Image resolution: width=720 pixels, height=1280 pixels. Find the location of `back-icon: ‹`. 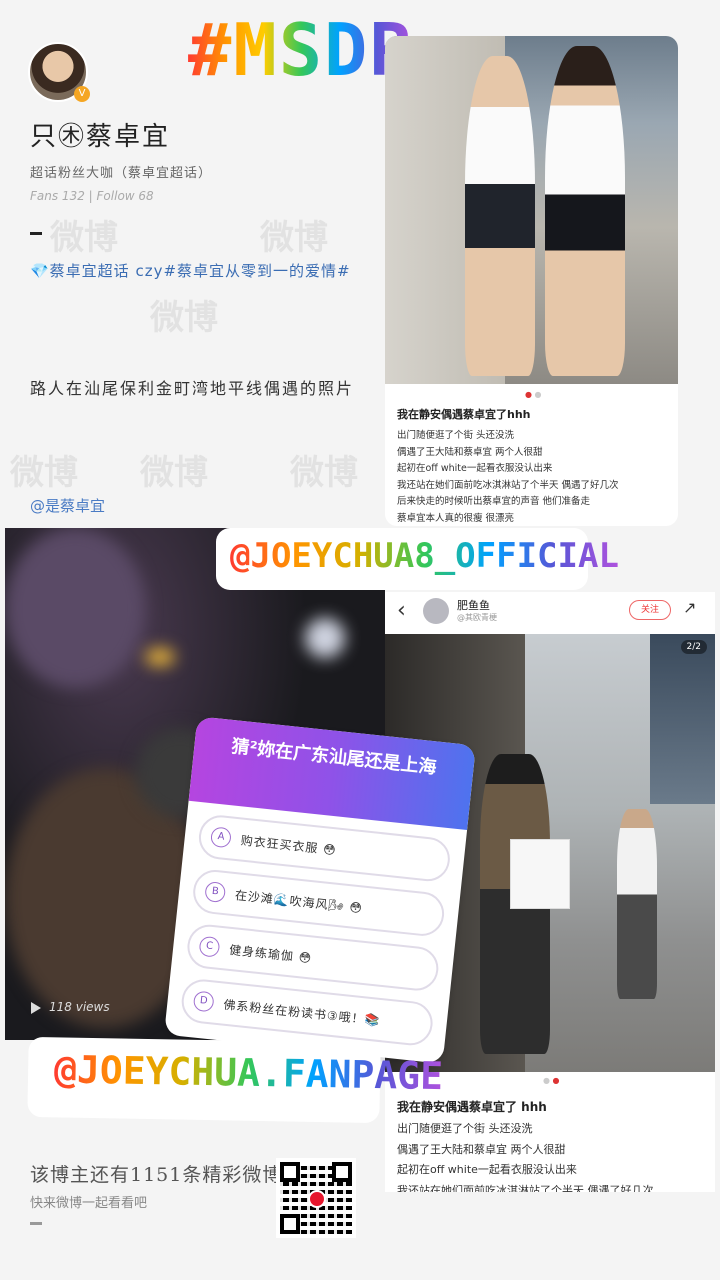

back-icon: ‹ is located at coordinates (401, 610).